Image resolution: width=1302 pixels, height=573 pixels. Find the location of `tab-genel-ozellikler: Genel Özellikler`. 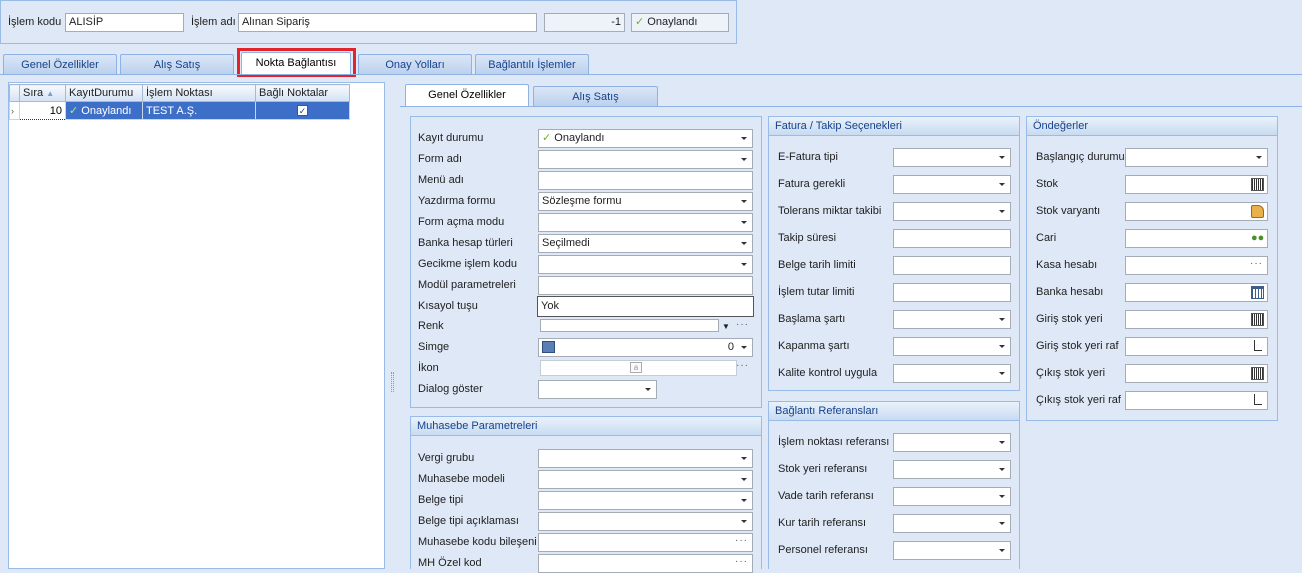

tab-genel-ozellikler: Genel Özellikler is located at coordinates (60, 64).